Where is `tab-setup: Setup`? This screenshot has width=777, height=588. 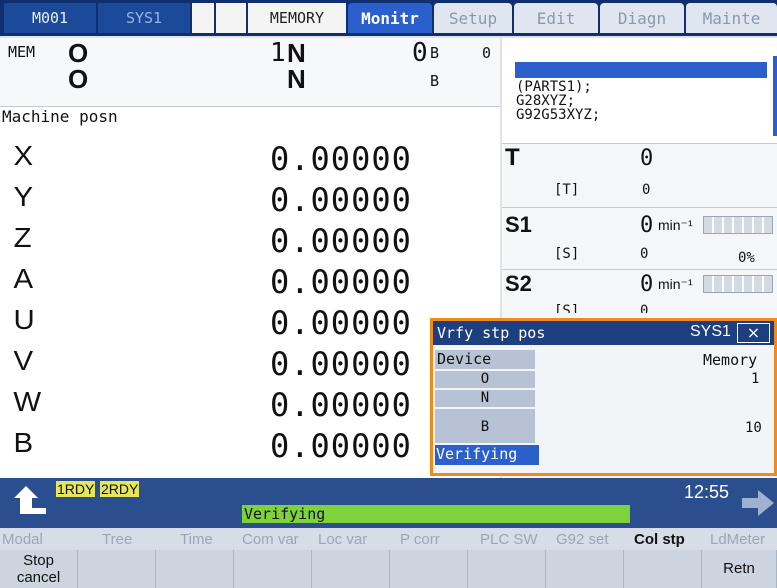
tab-setup: Setup is located at coordinates (473, 18).